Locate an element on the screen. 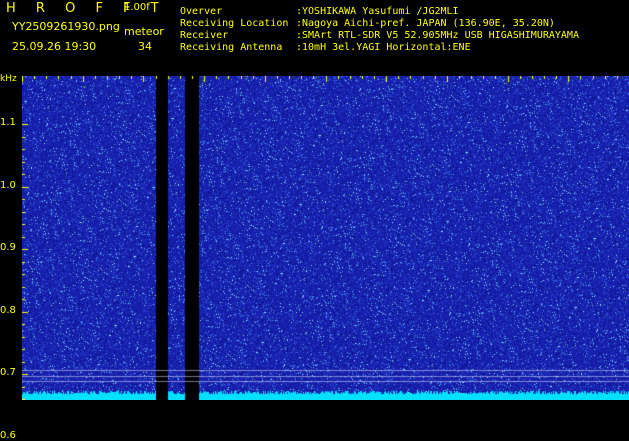  receiver-label: Receiver is located at coordinates (204, 35).